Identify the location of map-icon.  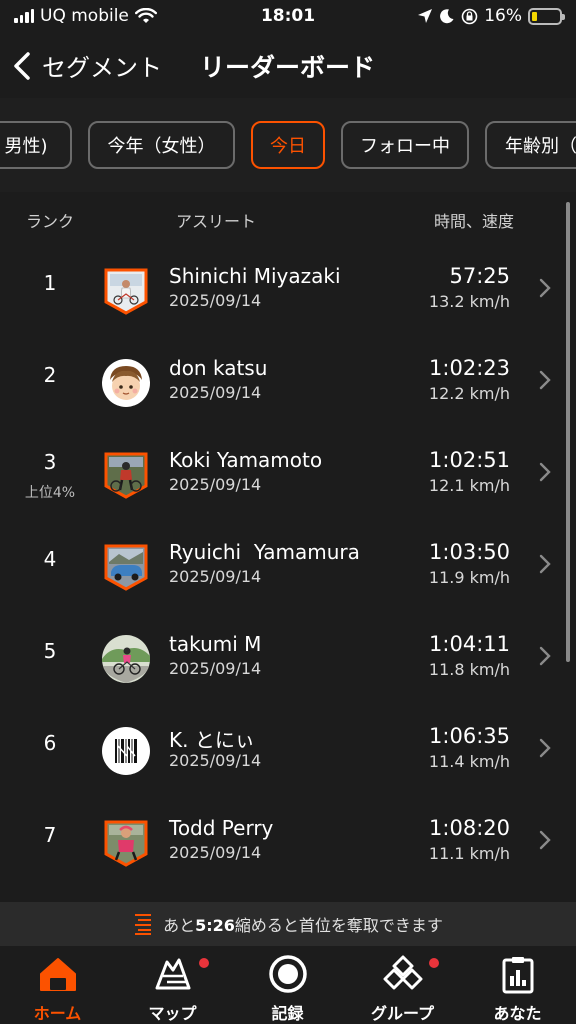
(172, 974).